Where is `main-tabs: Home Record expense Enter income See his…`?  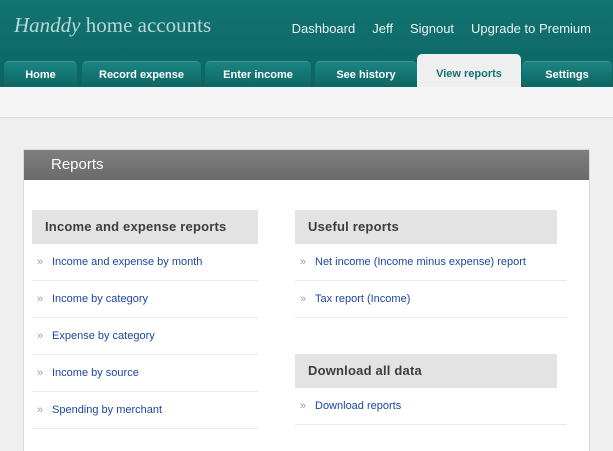 main-tabs: Home Record expense Enter income See his… is located at coordinates (306, 70).